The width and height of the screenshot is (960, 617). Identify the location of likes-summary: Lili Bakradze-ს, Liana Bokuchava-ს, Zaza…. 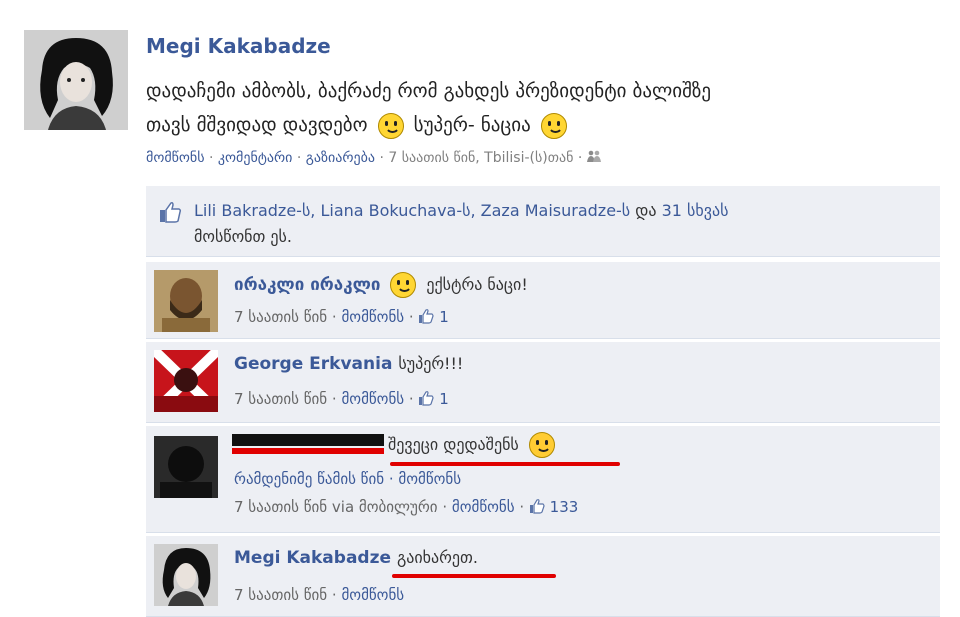
(543, 221).